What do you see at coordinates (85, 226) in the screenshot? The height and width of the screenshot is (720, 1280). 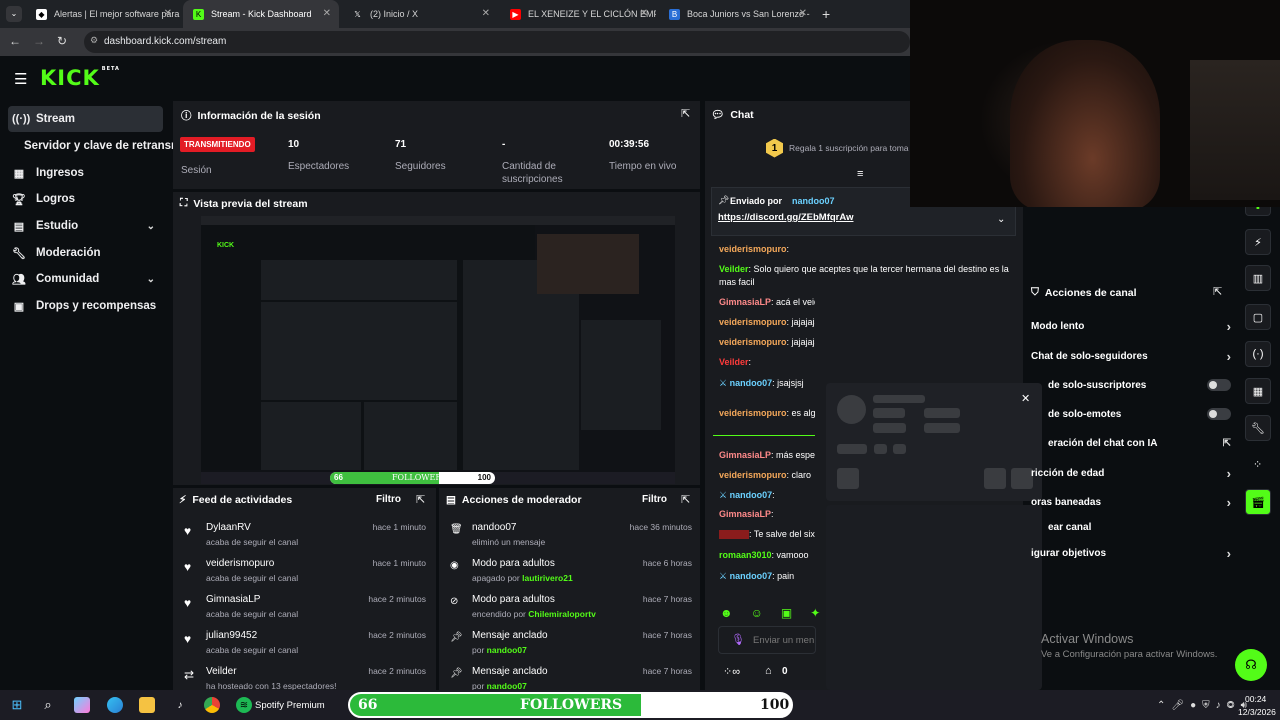 I see `sidebar-item-estudio: ▤ Estudio ⌄` at bounding box center [85, 226].